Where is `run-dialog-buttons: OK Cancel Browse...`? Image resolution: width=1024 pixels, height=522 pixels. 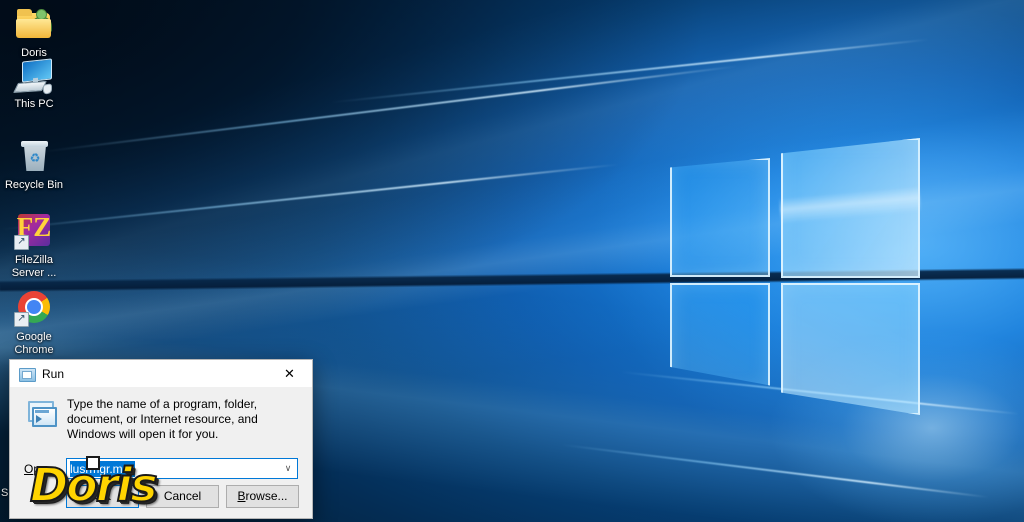 run-dialog-buttons: OK Cancel Browse... is located at coordinates (161, 496).